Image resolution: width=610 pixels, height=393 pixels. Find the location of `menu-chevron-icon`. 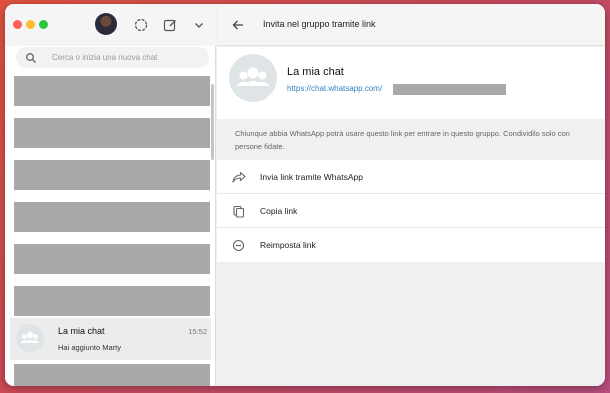

menu-chevron-icon is located at coordinates (199, 25).